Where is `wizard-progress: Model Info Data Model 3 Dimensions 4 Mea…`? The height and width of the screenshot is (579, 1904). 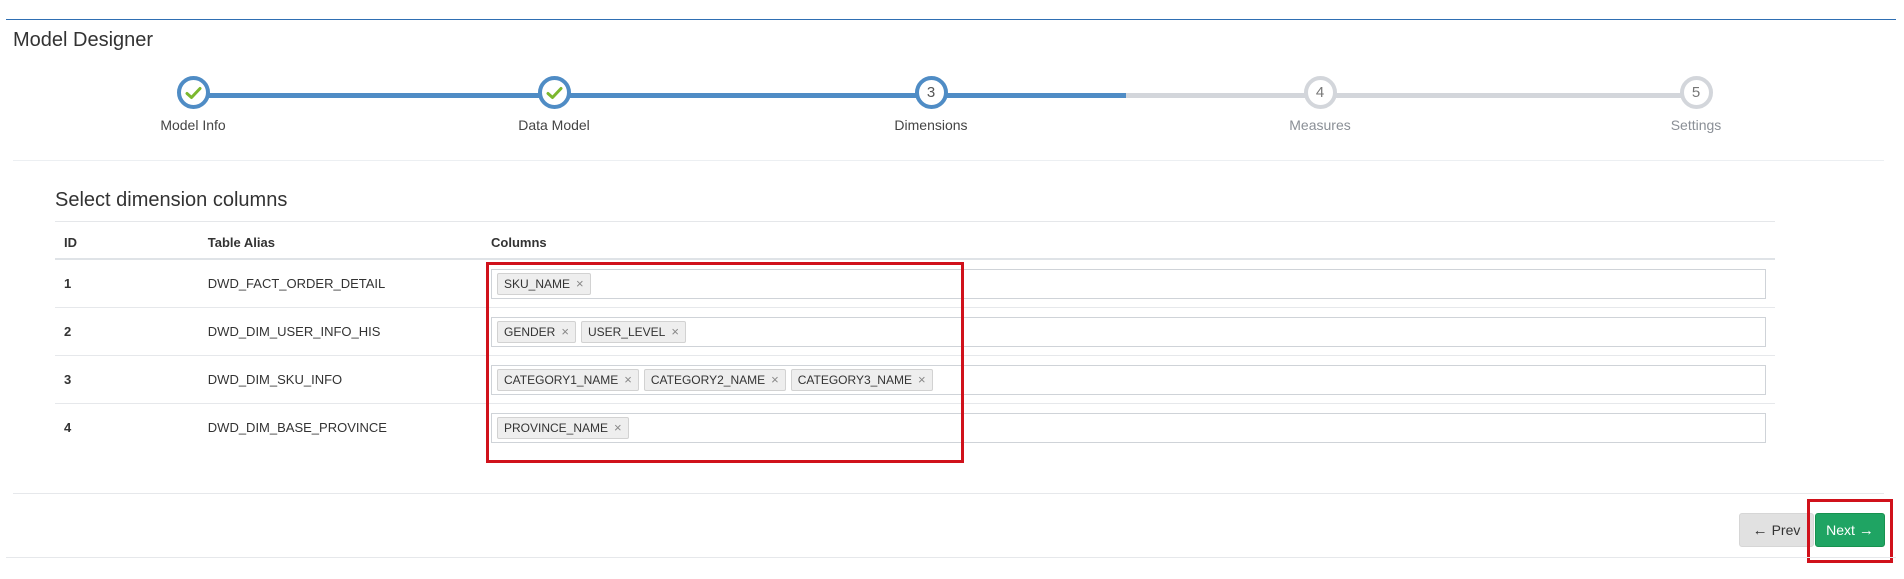 wizard-progress: Model Info Data Model 3 Dimensions 4 Mea… is located at coordinates (952, 111).